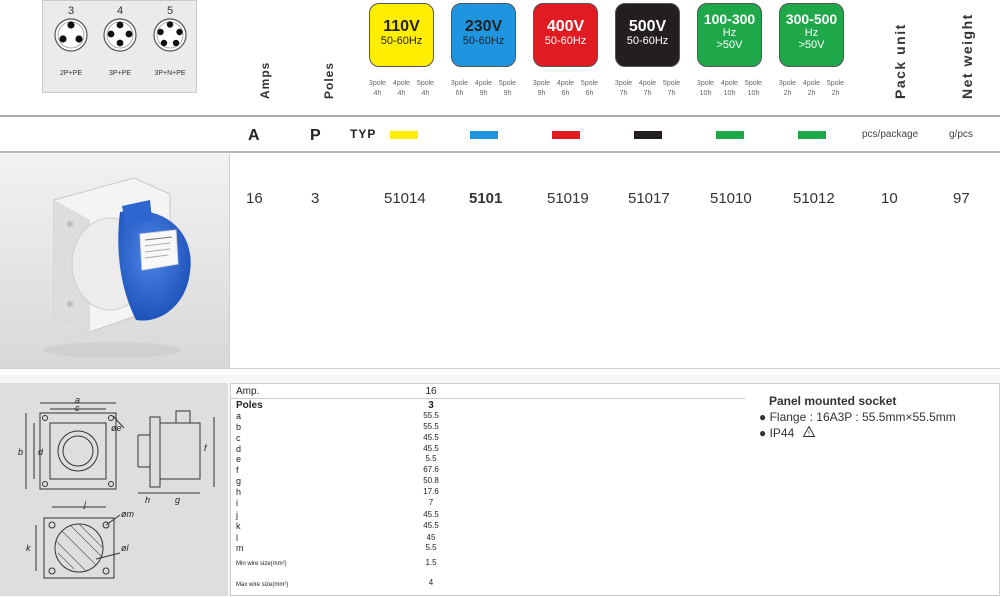  What do you see at coordinates (315, 135) in the screenshot?
I see `poles-unit-label: P` at bounding box center [315, 135].